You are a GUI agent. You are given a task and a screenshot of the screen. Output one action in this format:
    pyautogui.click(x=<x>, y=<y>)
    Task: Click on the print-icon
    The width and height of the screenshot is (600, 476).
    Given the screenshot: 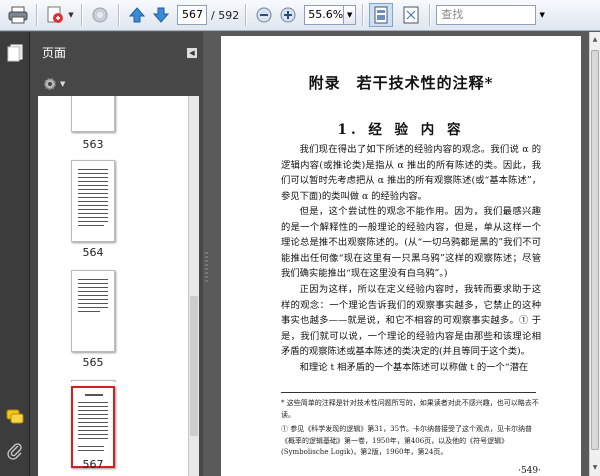 What is the action you would take?
    pyautogui.click(x=18, y=15)
    